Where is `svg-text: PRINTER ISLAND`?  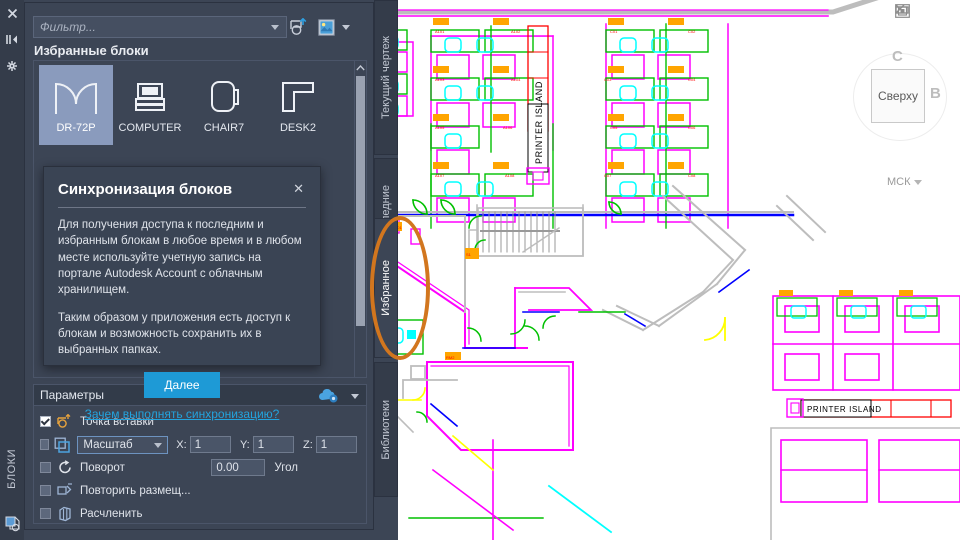 svg-text: PRINTER ISLAND is located at coordinates (539, 122).